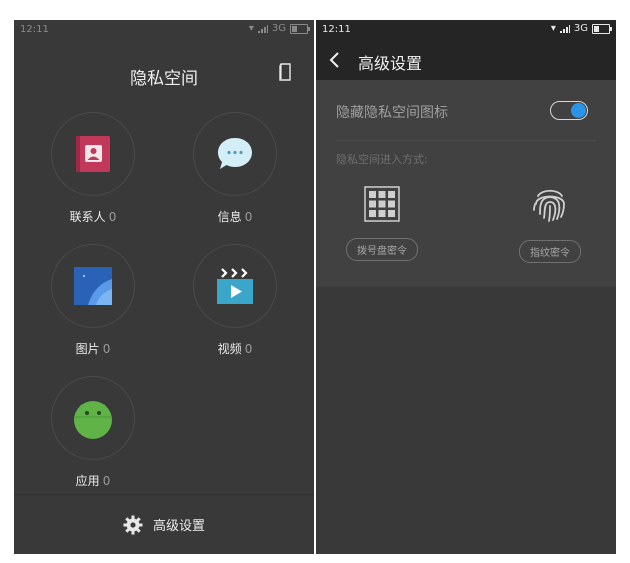  What do you see at coordinates (466, 60) in the screenshot?
I see `header-bar: 高级设置` at bounding box center [466, 60].